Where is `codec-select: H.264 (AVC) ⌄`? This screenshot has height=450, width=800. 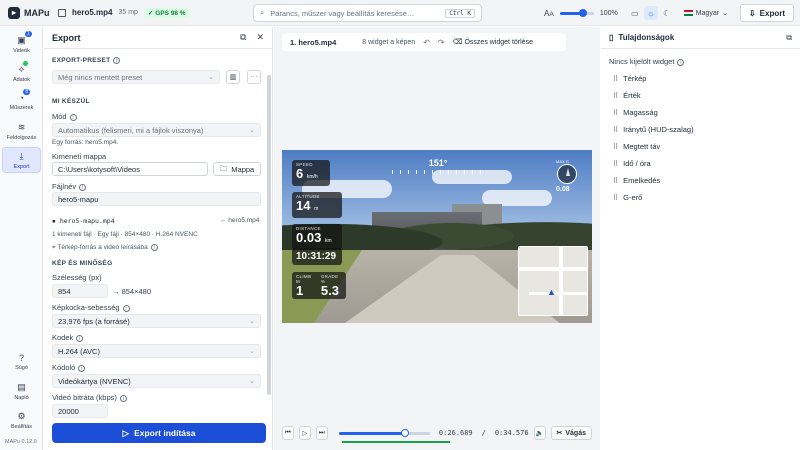 codec-select: H.264 (AVC) ⌄ is located at coordinates (156, 351).